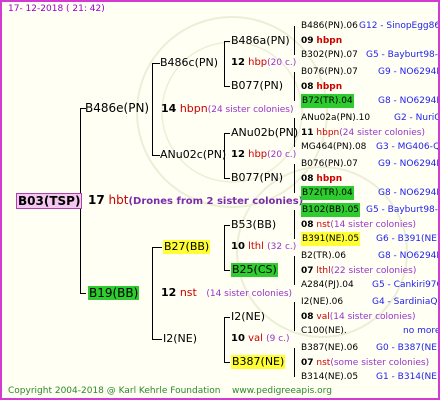 The image size is (440, 400). Describe the element at coordinates (282, 391) in the screenshot. I see `site-link: www.pedigreeapis.org` at that location.